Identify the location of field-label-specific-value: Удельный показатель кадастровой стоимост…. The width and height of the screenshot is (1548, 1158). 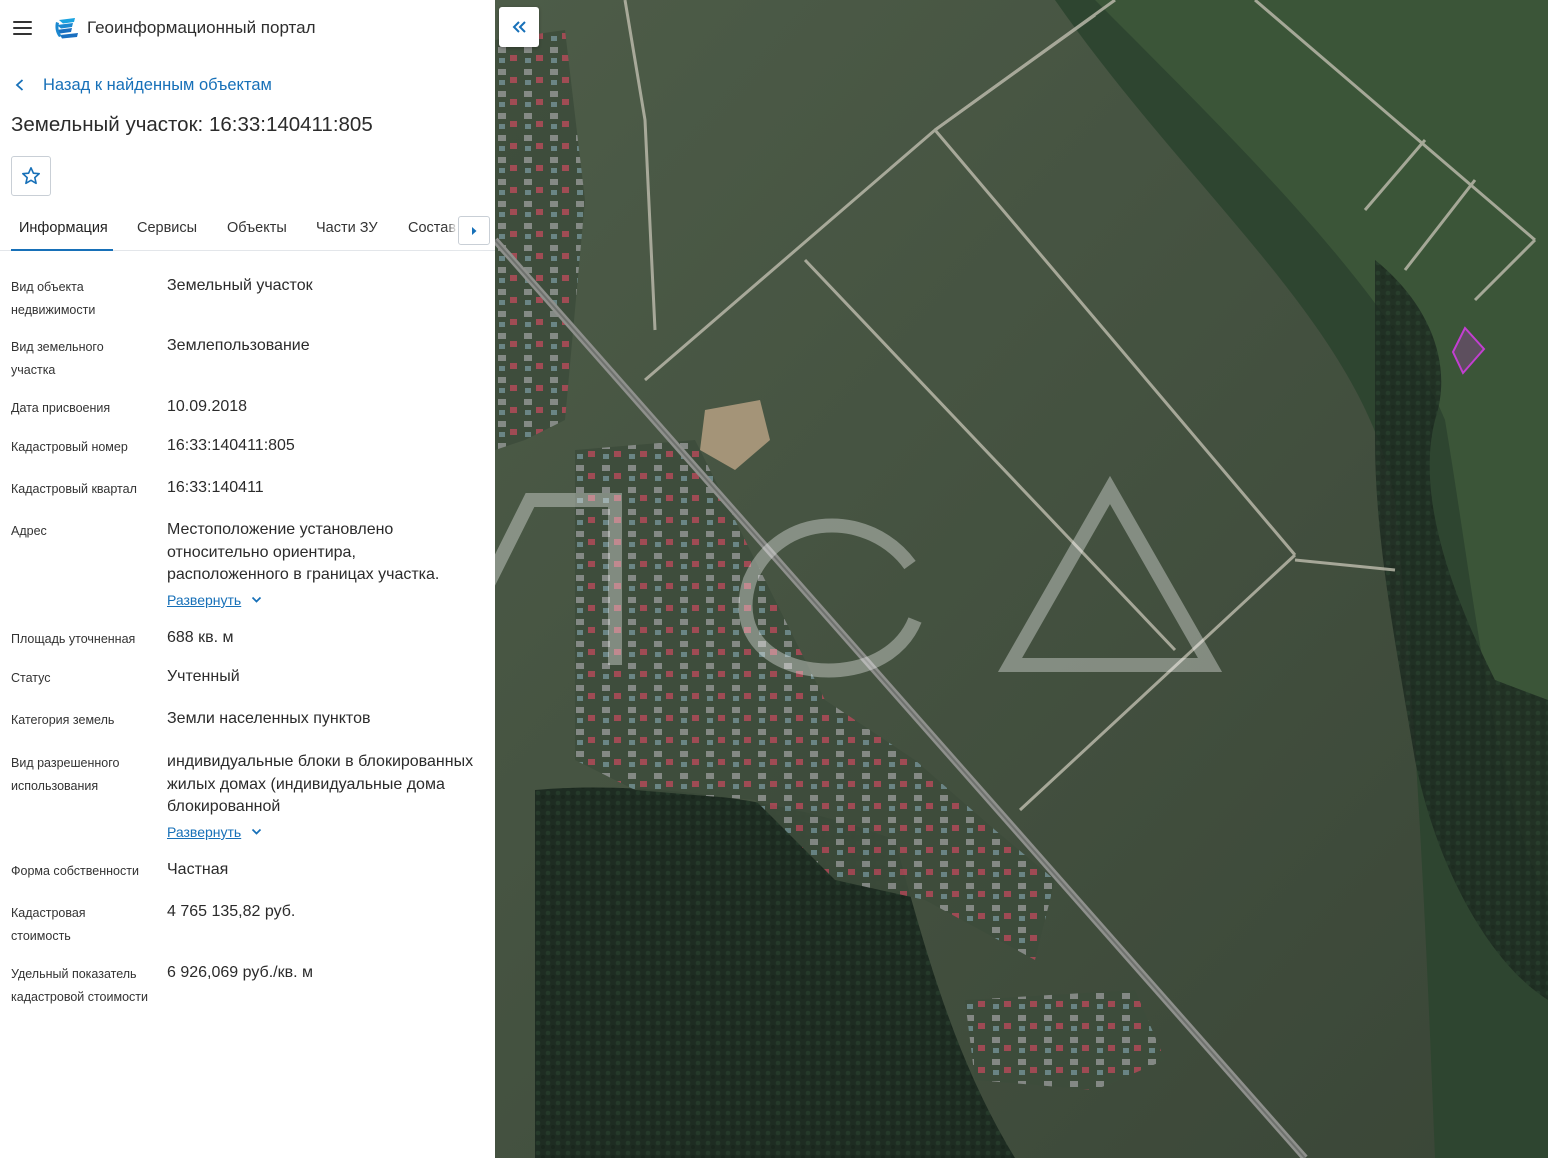
(79, 985).